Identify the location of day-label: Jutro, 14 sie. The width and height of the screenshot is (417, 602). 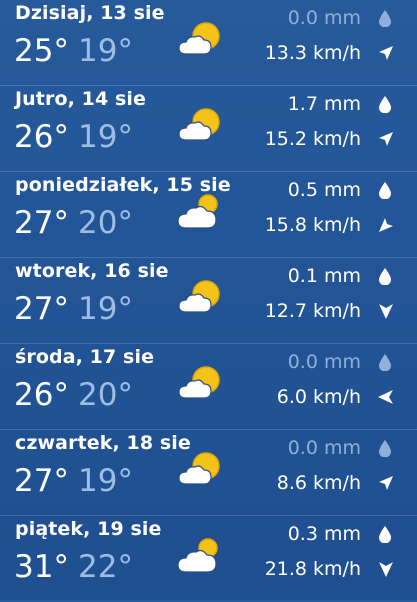
(80, 99).